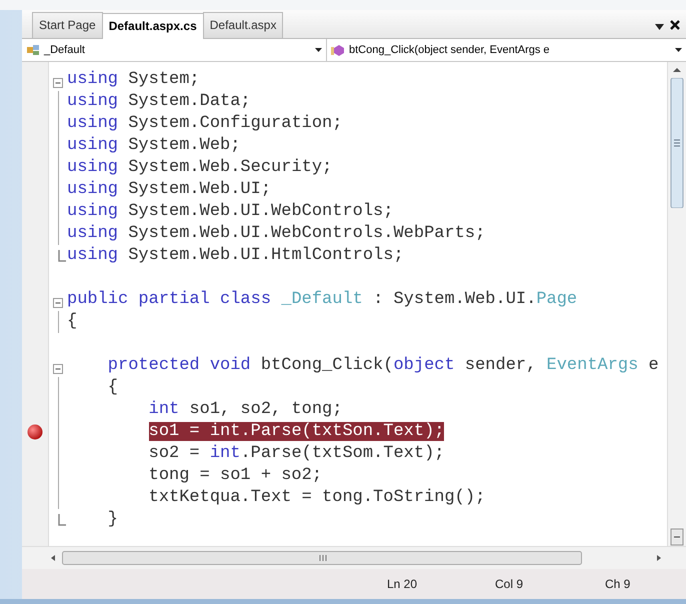  Describe the element at coordinates (617, 584) in the screenshot. I see `character-indicator: Ch 9` at that location.